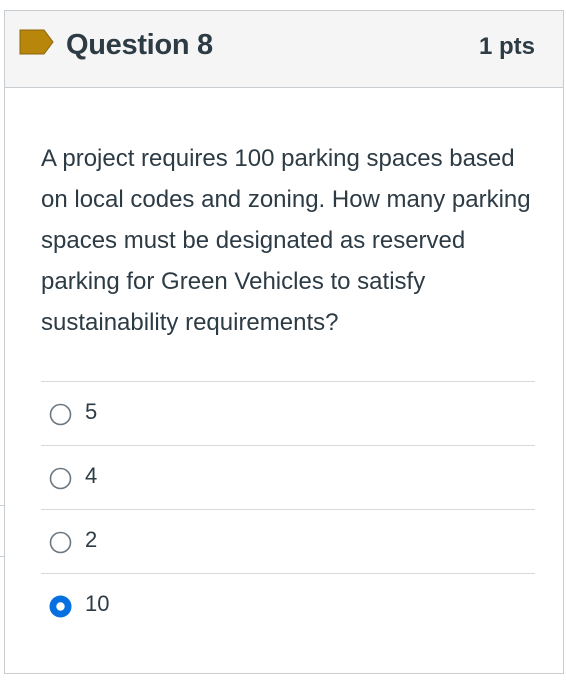 This screenshot has width=566, height=700. What do you see at coordinates (288, 477) in the screenshot?
I see `answer-option-4: 4` at bounding box center [288, 477].